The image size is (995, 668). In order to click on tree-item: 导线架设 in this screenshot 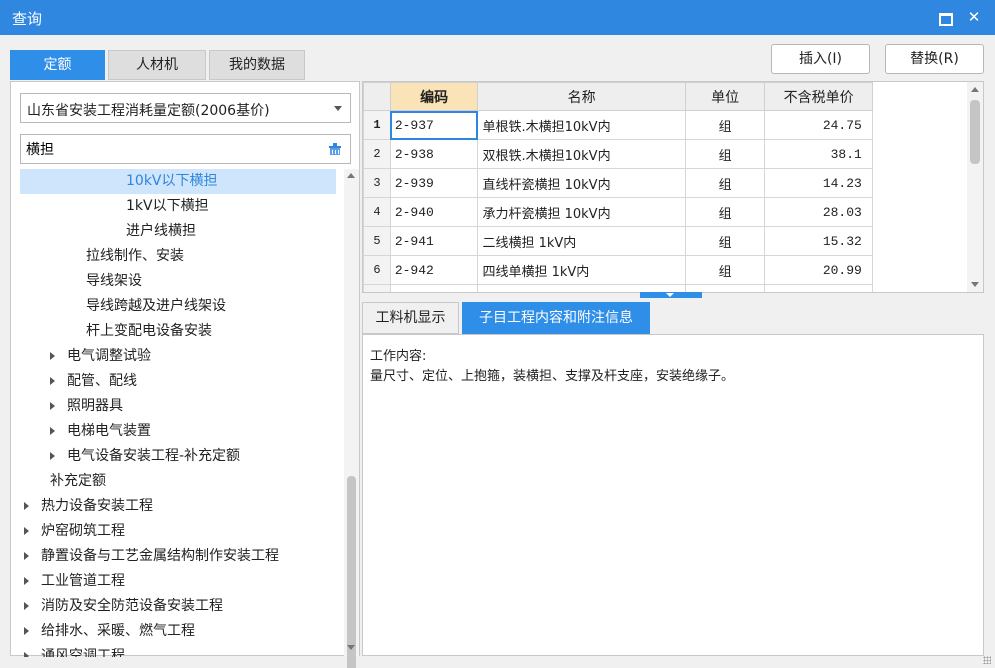, I will do `click(114, 281)`.